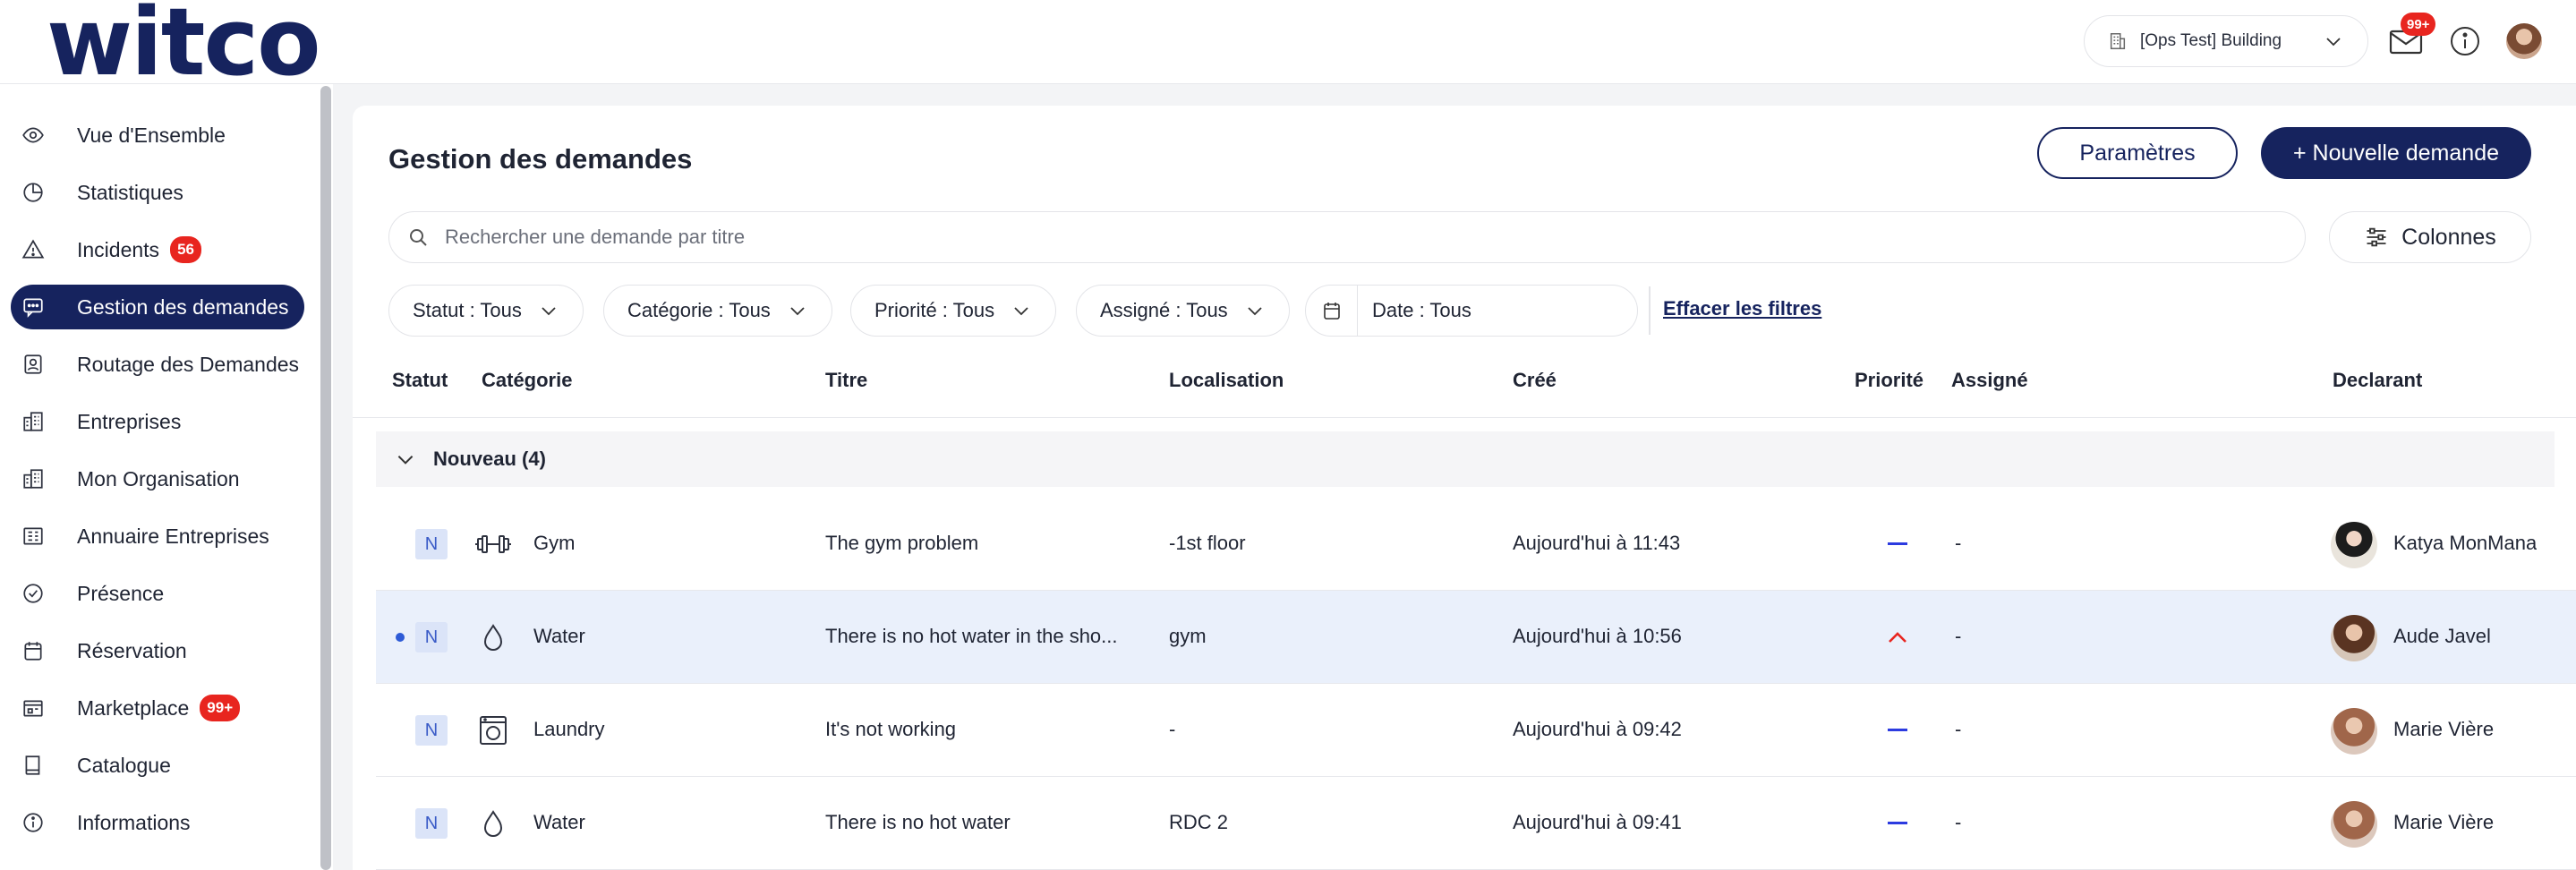 This screenshot has height=870, width=2576. What do you see at coordinates (2524, 41) in the screenshot?
I see `user-avatar` at bounding box center [2524, 41].